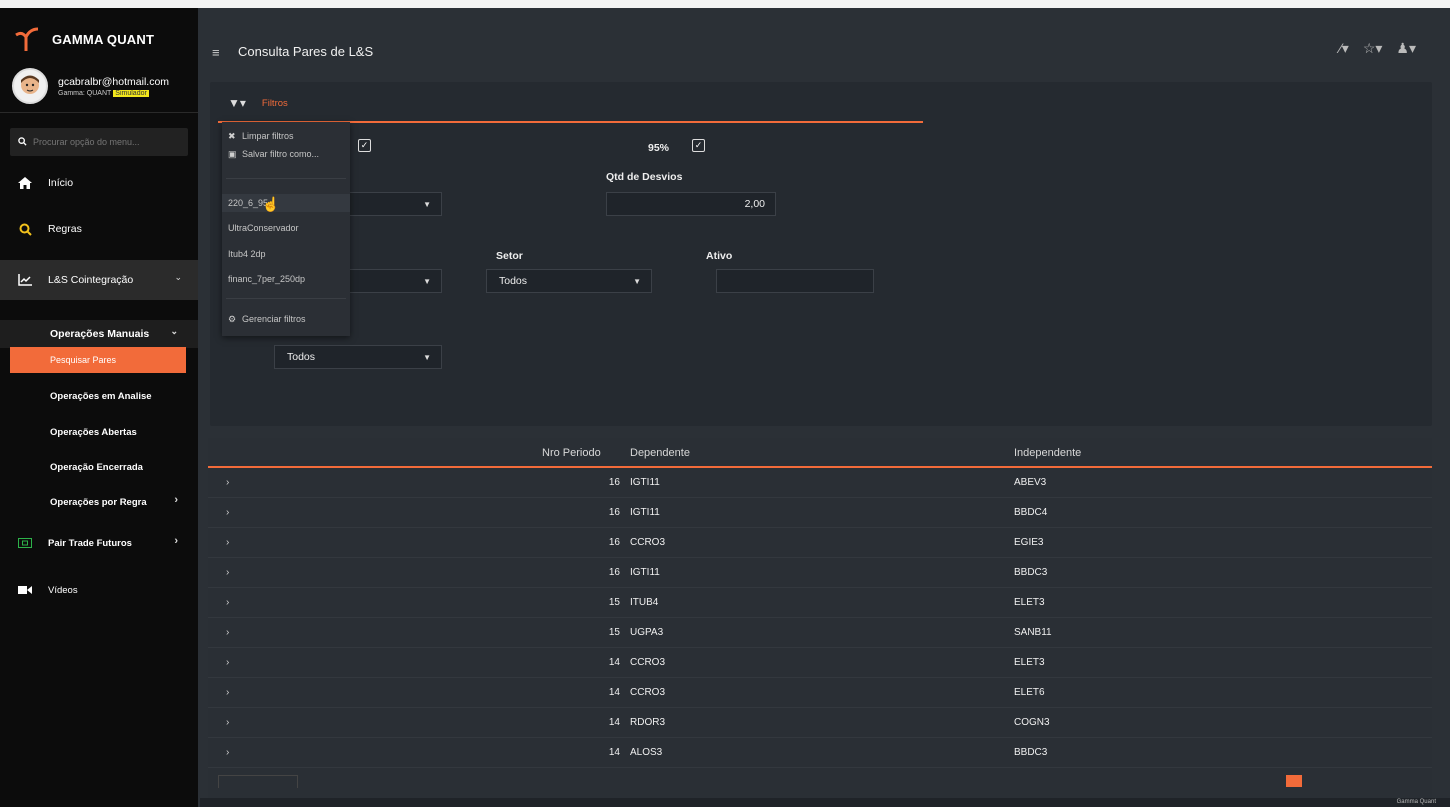  I want to click on cell-independente: ELET3, so click(1029, 602).